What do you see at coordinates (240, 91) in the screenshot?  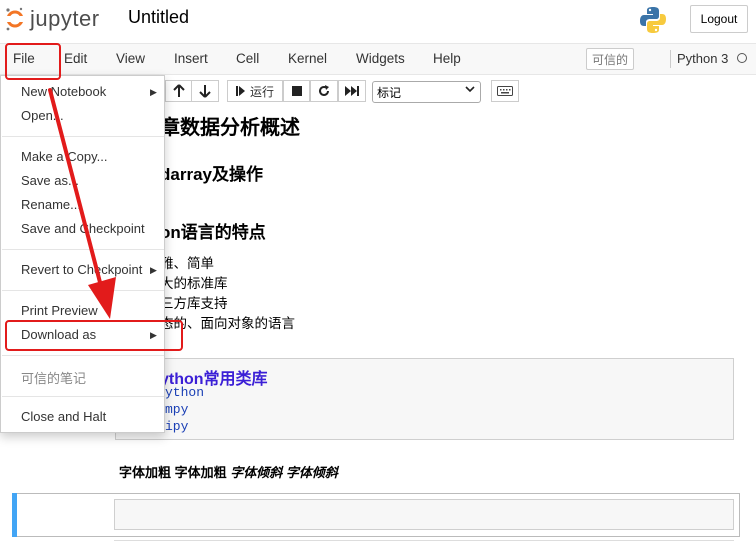 I see `step-forward-icon` at bounding box center [240, 91].